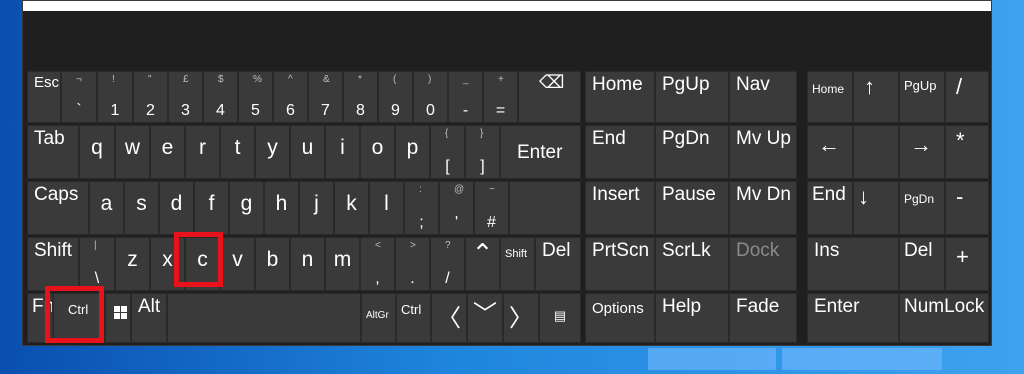 The image size is (1024, 374). Describe the element at coordinates (692, 152) in the screenshot. I see `key-pgdn: PgDn` at that location.